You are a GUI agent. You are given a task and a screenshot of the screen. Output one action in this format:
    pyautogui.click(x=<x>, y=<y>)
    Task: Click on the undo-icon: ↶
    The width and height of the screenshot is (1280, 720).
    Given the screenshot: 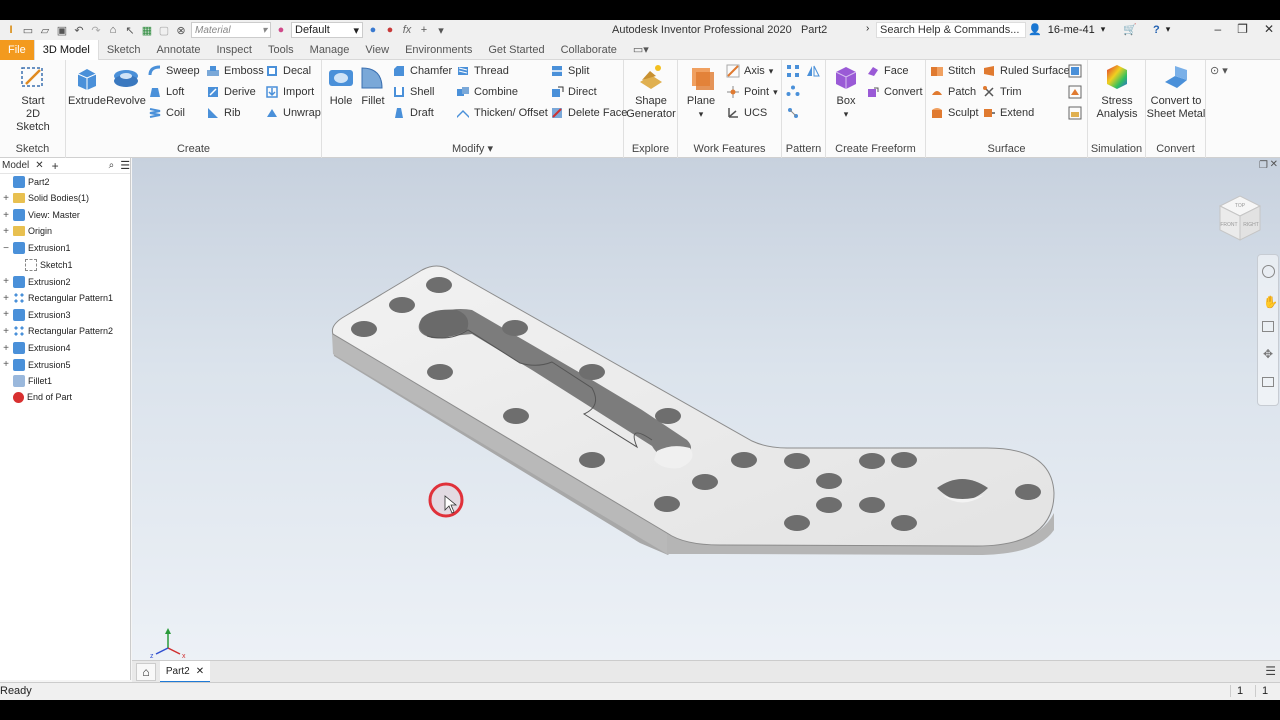 What is the action you would take?
    pyautogui.click(x=79, y=30)
    